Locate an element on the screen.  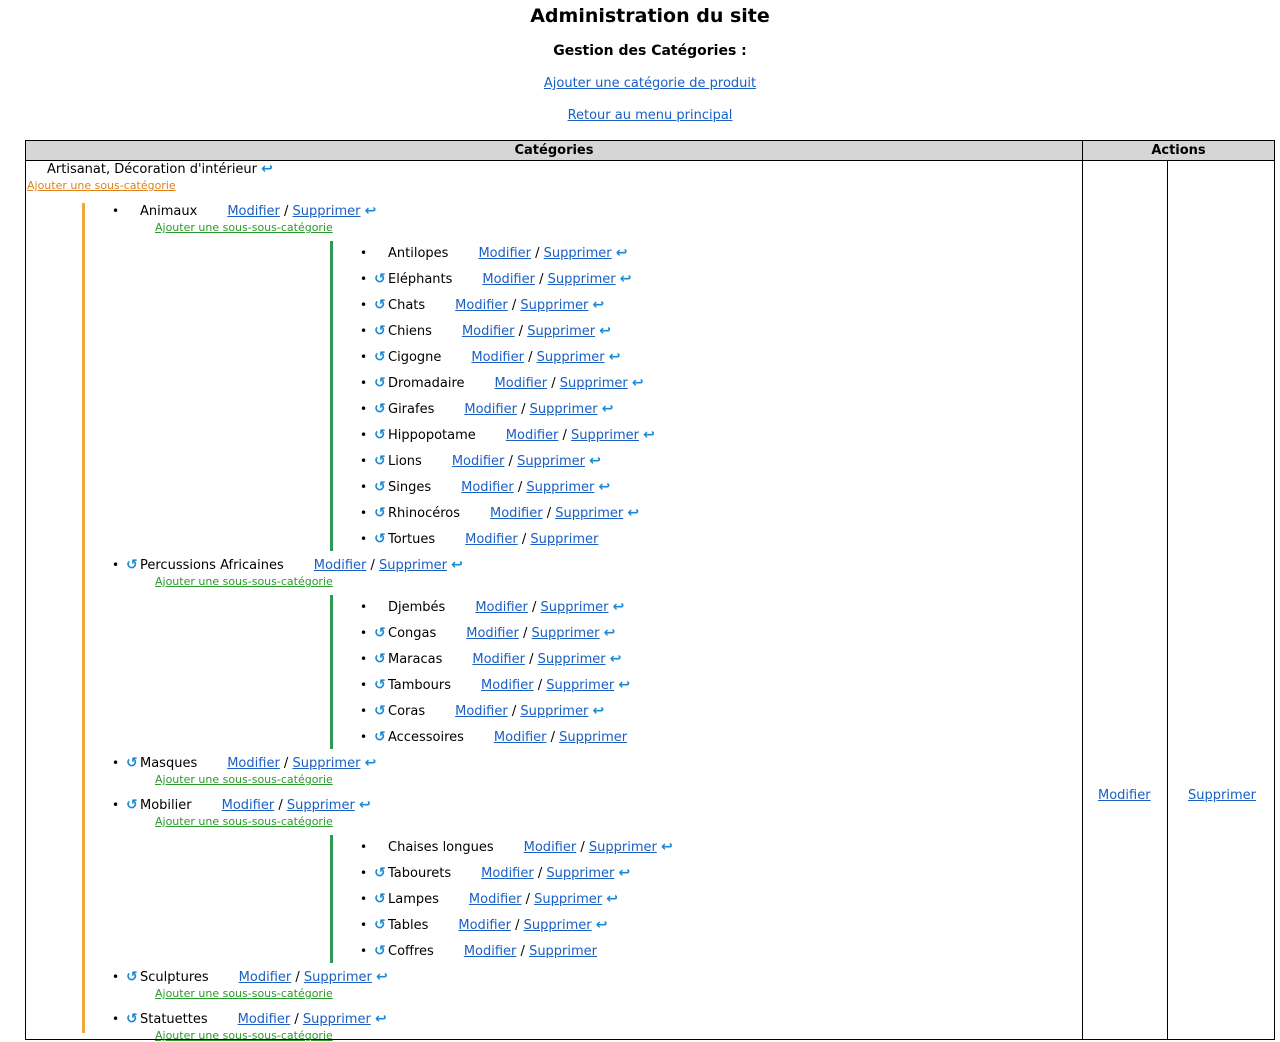
add-category-link: Ajouter une catégorie de produit is located at coordinates (650, 83).